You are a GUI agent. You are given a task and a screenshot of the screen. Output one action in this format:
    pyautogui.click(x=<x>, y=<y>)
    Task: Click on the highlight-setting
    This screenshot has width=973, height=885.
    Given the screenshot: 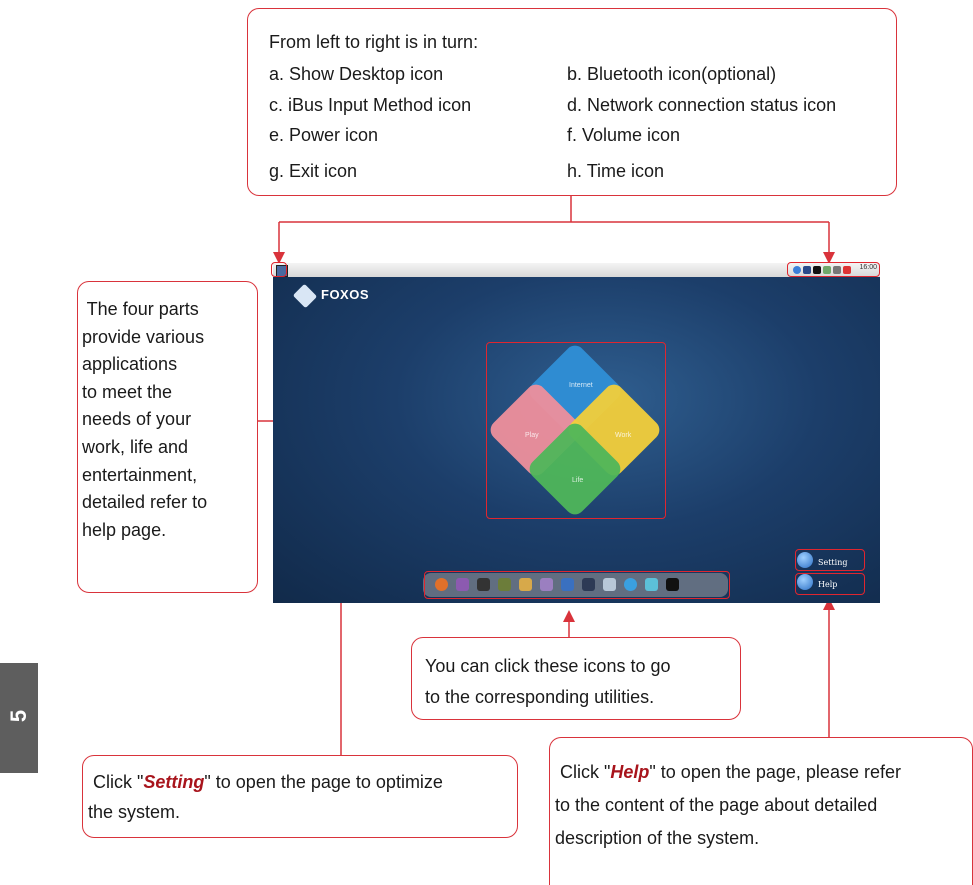 What is the action you would take?
    pyautogui.click(x=830, y=560)
    